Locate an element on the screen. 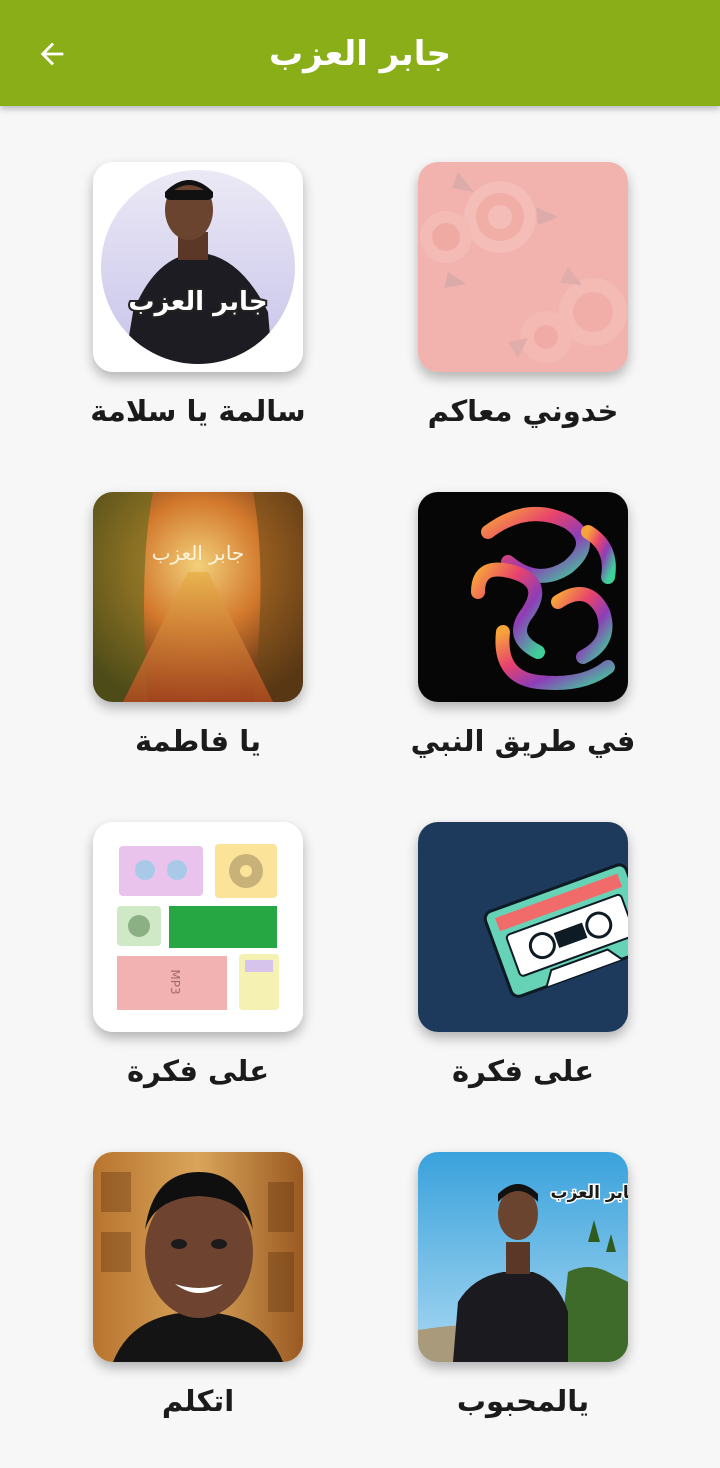  colorful-calligraphy-cover is located at coordinates (523, 597).